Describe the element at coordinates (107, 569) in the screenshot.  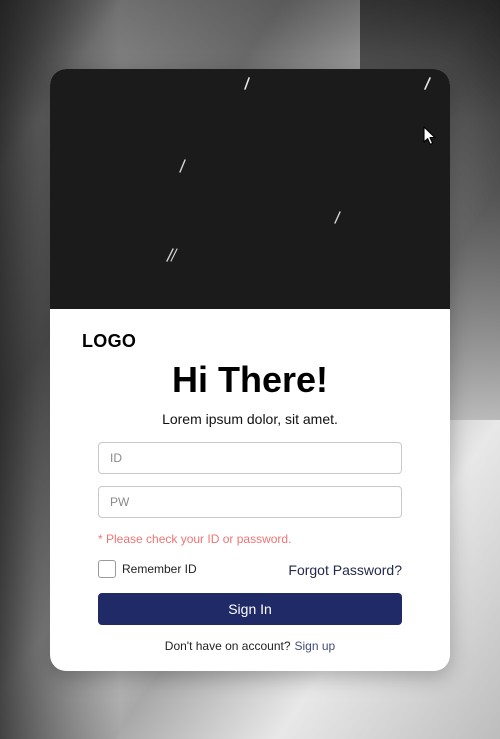
I see `remember-id-checkbox` at that location.